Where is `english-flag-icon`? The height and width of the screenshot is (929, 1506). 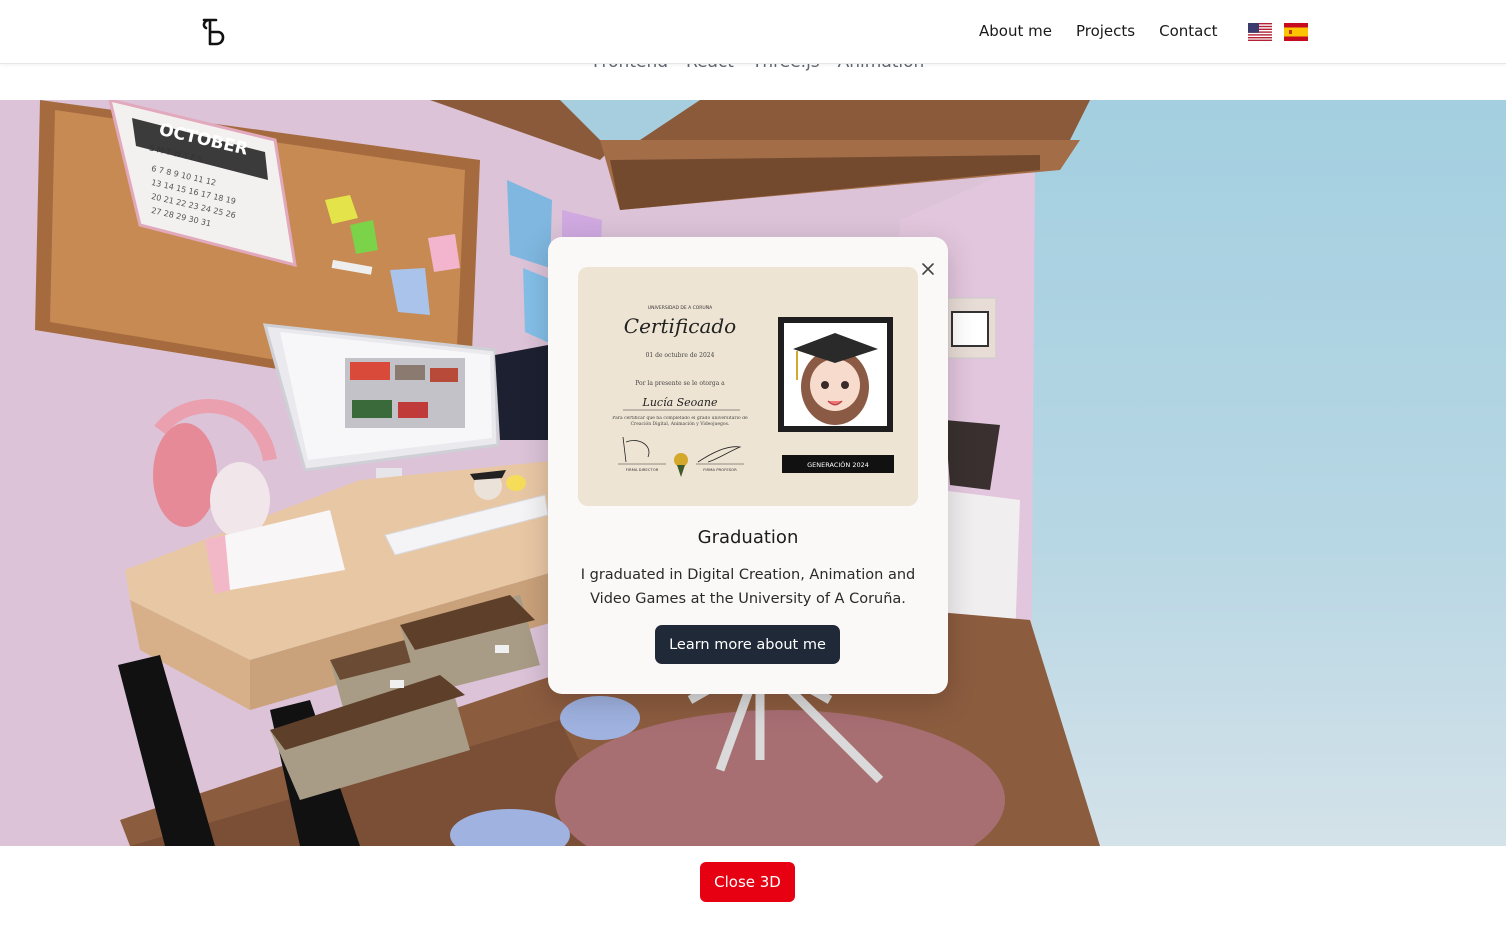
english-flag-icon is located at coordinates (1260, 32).